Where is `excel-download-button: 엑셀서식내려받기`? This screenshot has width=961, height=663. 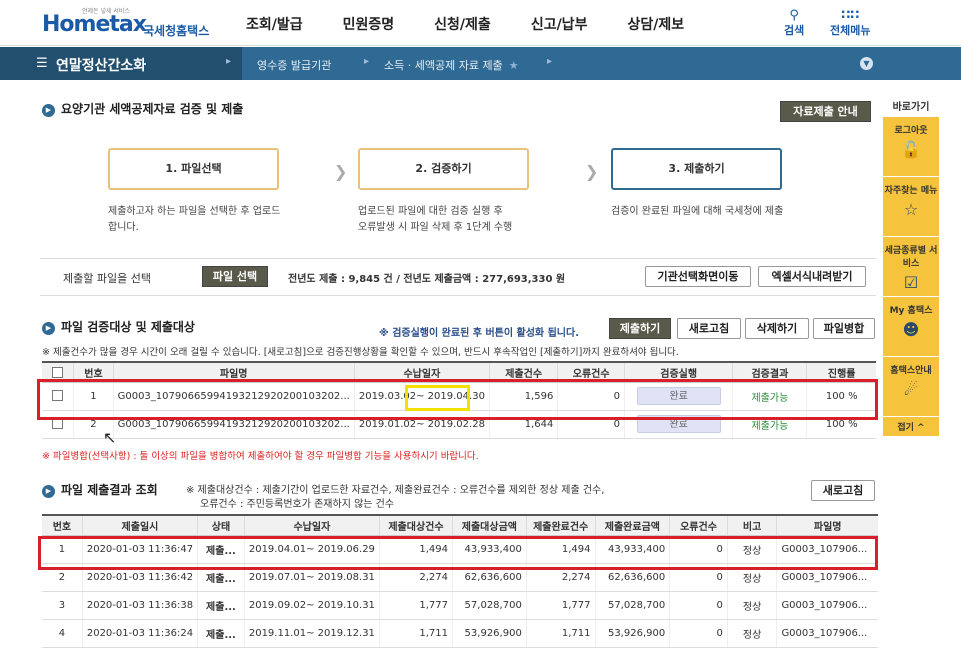
excel-download-button: 엑셀서식내려받기 is located at coordinates (812, 276).